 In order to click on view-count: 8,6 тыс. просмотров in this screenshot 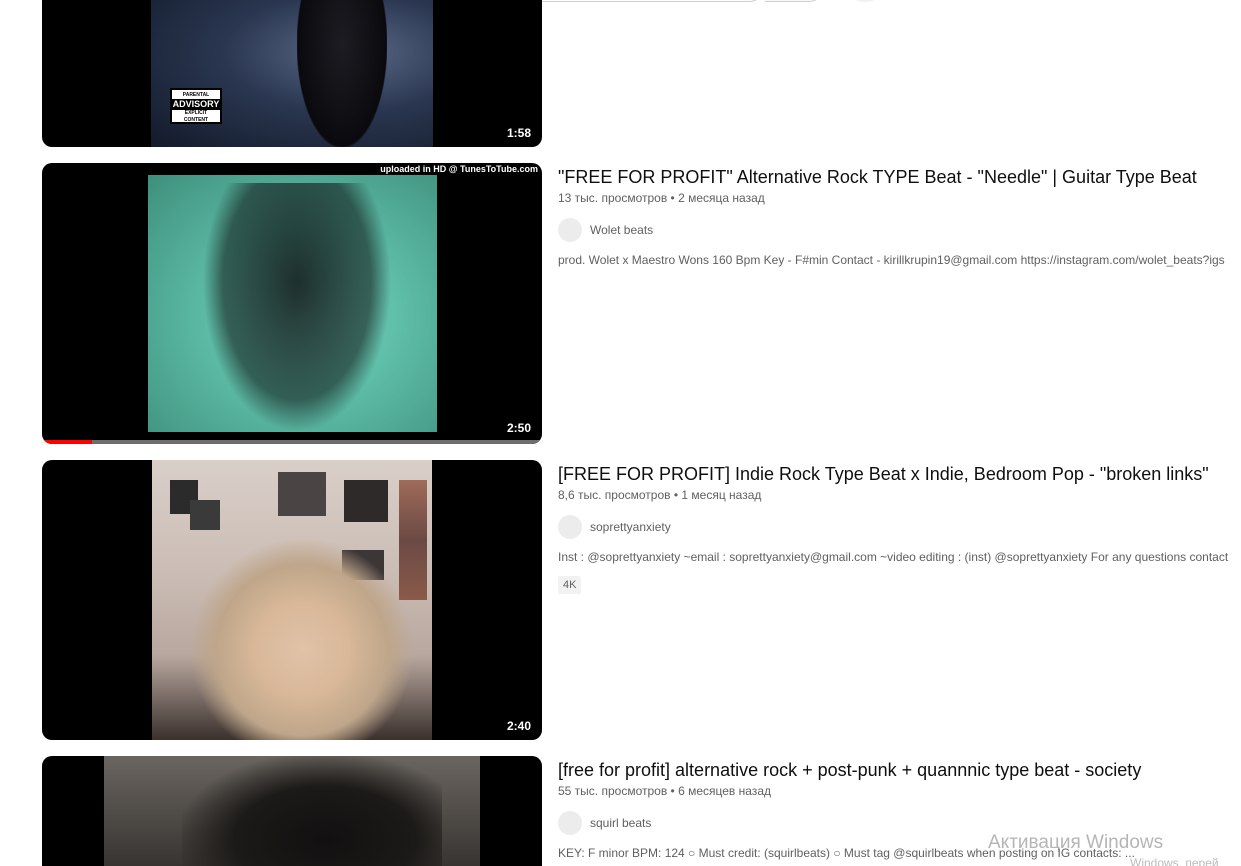, I will do `click(614, 495)`.